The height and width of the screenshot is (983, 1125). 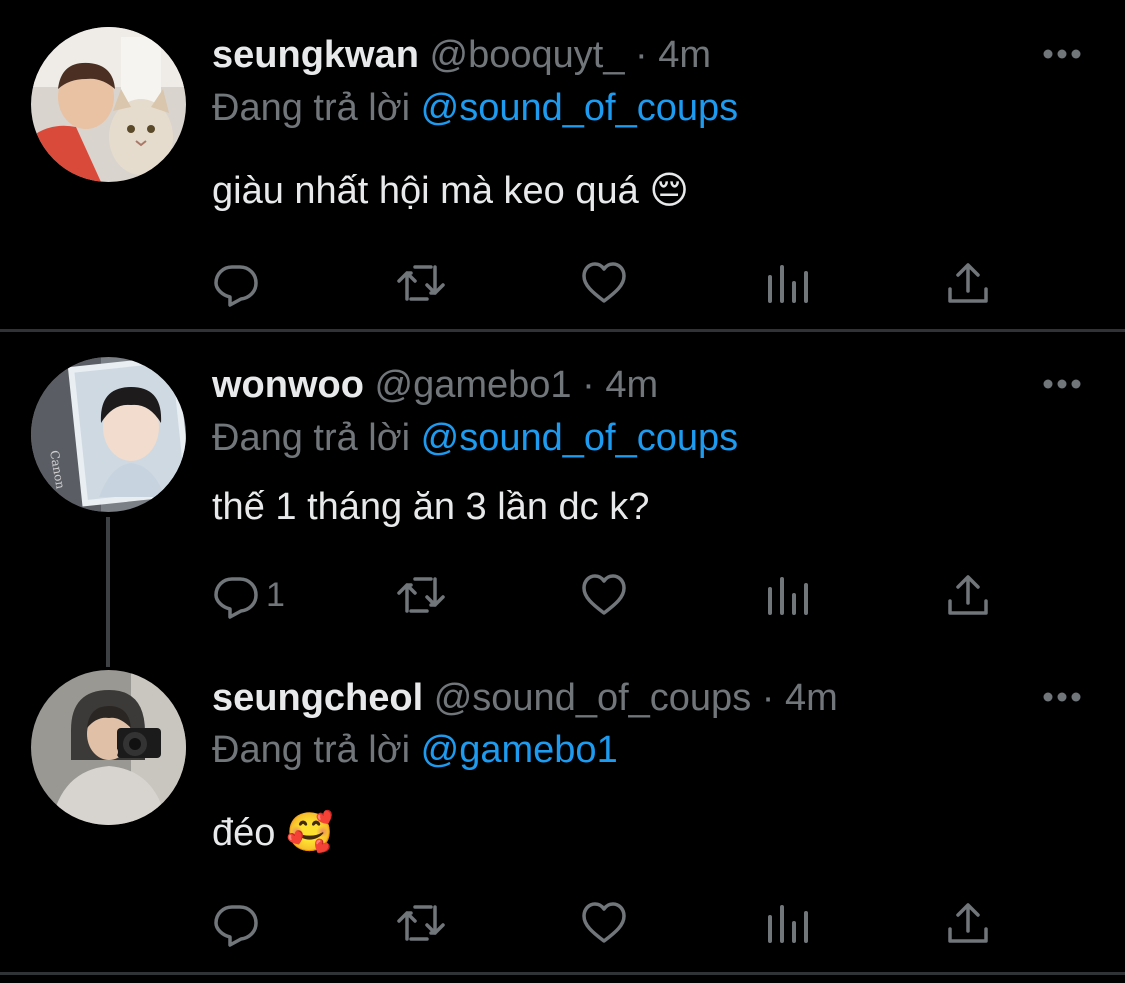 What do you see at coordinates (317, 698) in the screenshot?
I see `display-name: seungcheol` at bounding box center [317, 698].